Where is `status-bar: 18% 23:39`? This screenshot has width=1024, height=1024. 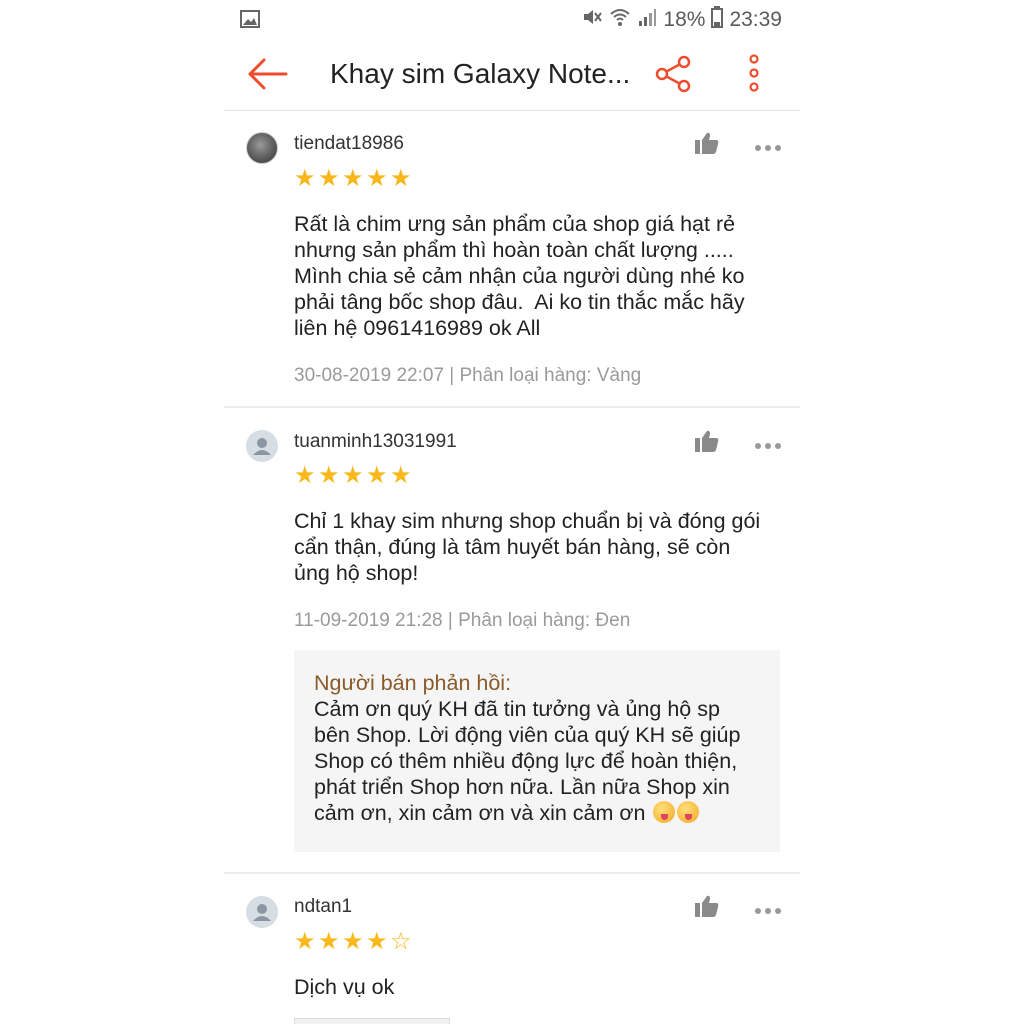 status-bar: 18% 23:39 is located at coordinates (512, 20).